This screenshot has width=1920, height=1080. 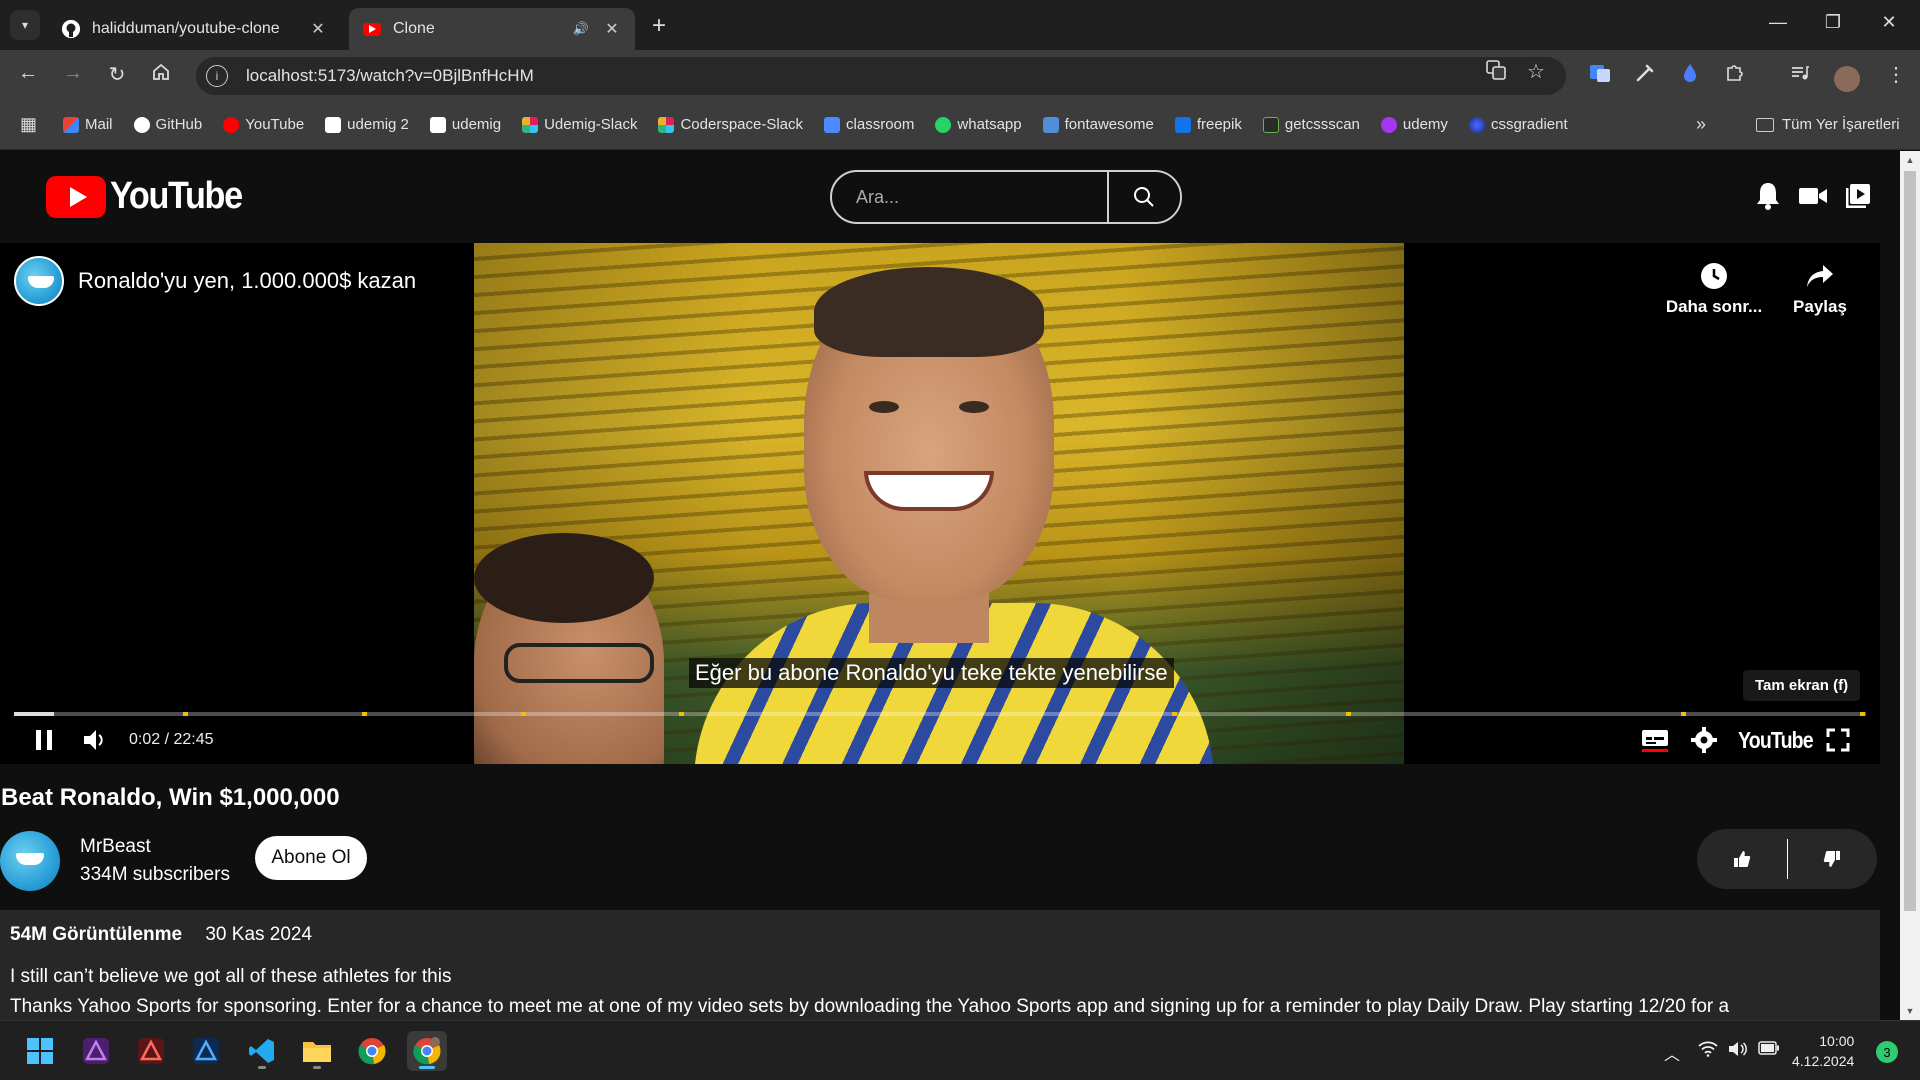 What do you see at coordinates (28, 124) in the screenshot?
I see `apps-grid-icon: ▦` at bounding box center [28, 124].